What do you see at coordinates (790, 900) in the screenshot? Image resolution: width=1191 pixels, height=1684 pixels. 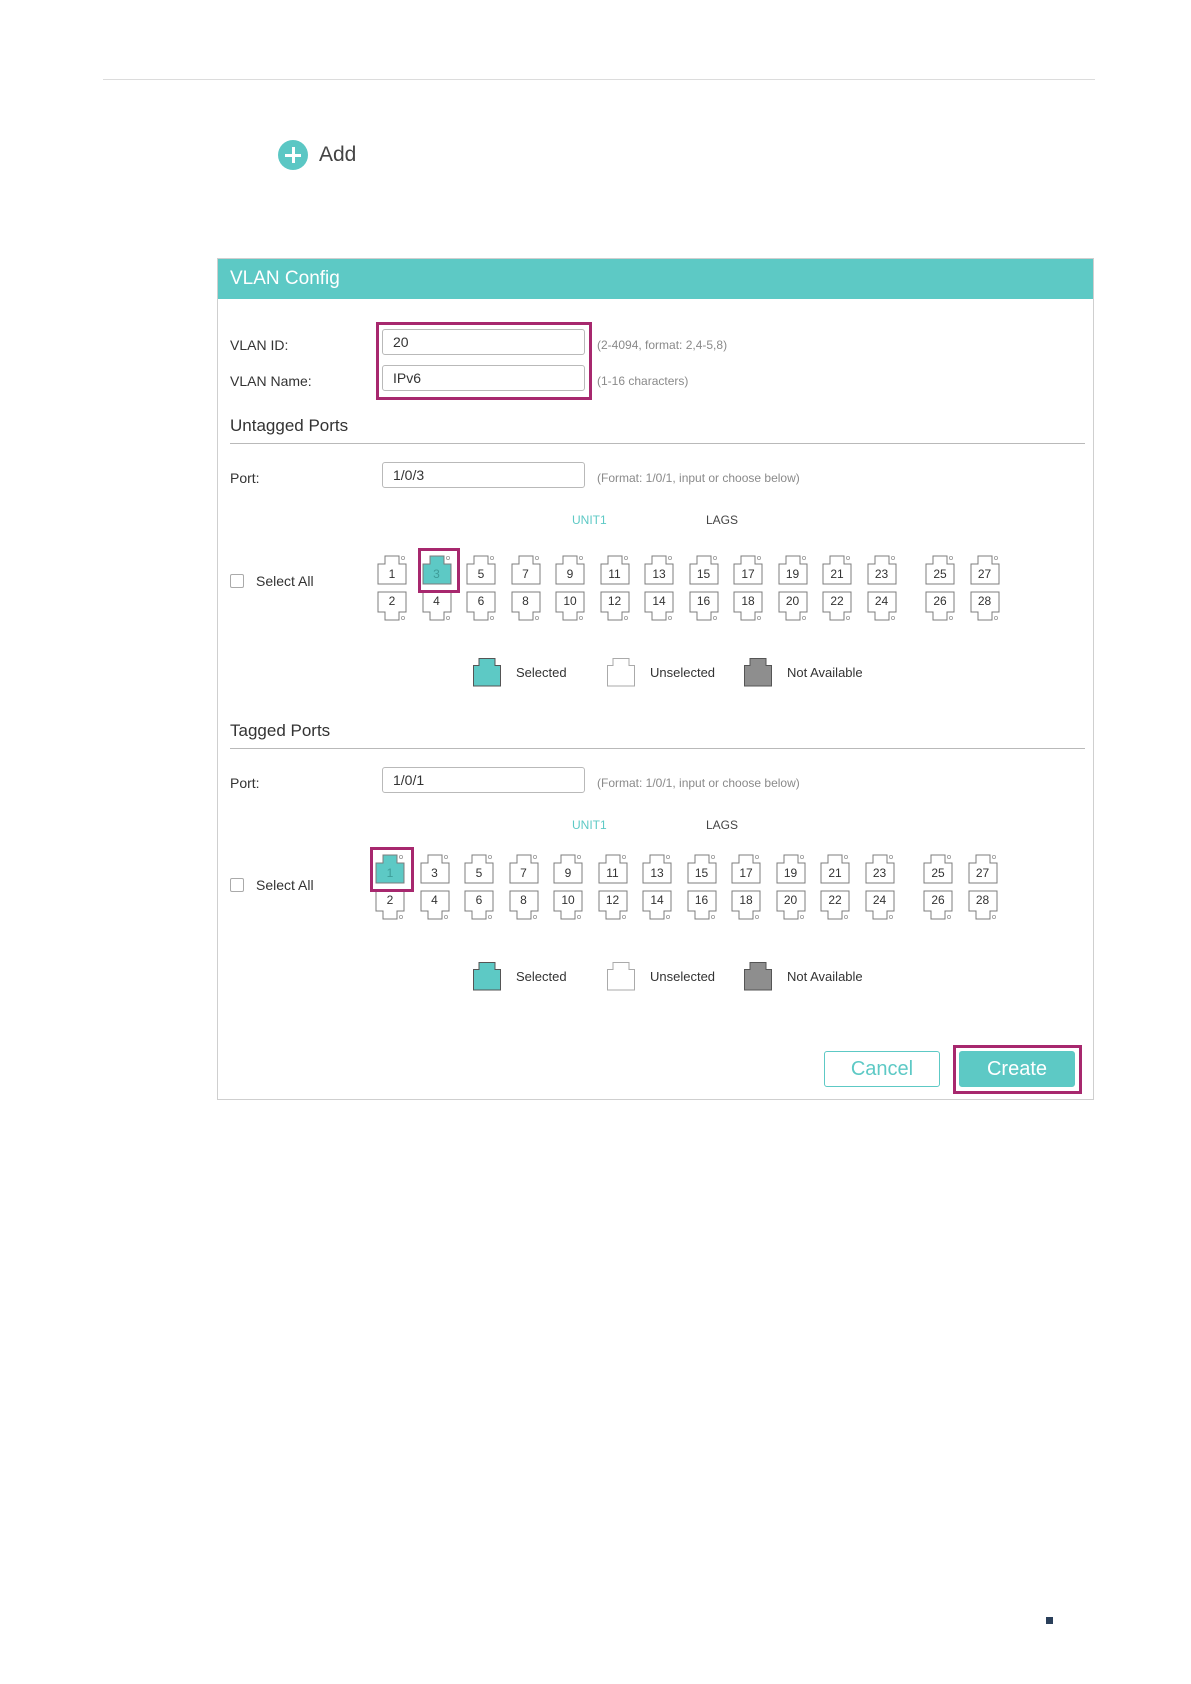 I see `port-number: 20` at bounding box center [790, 900].